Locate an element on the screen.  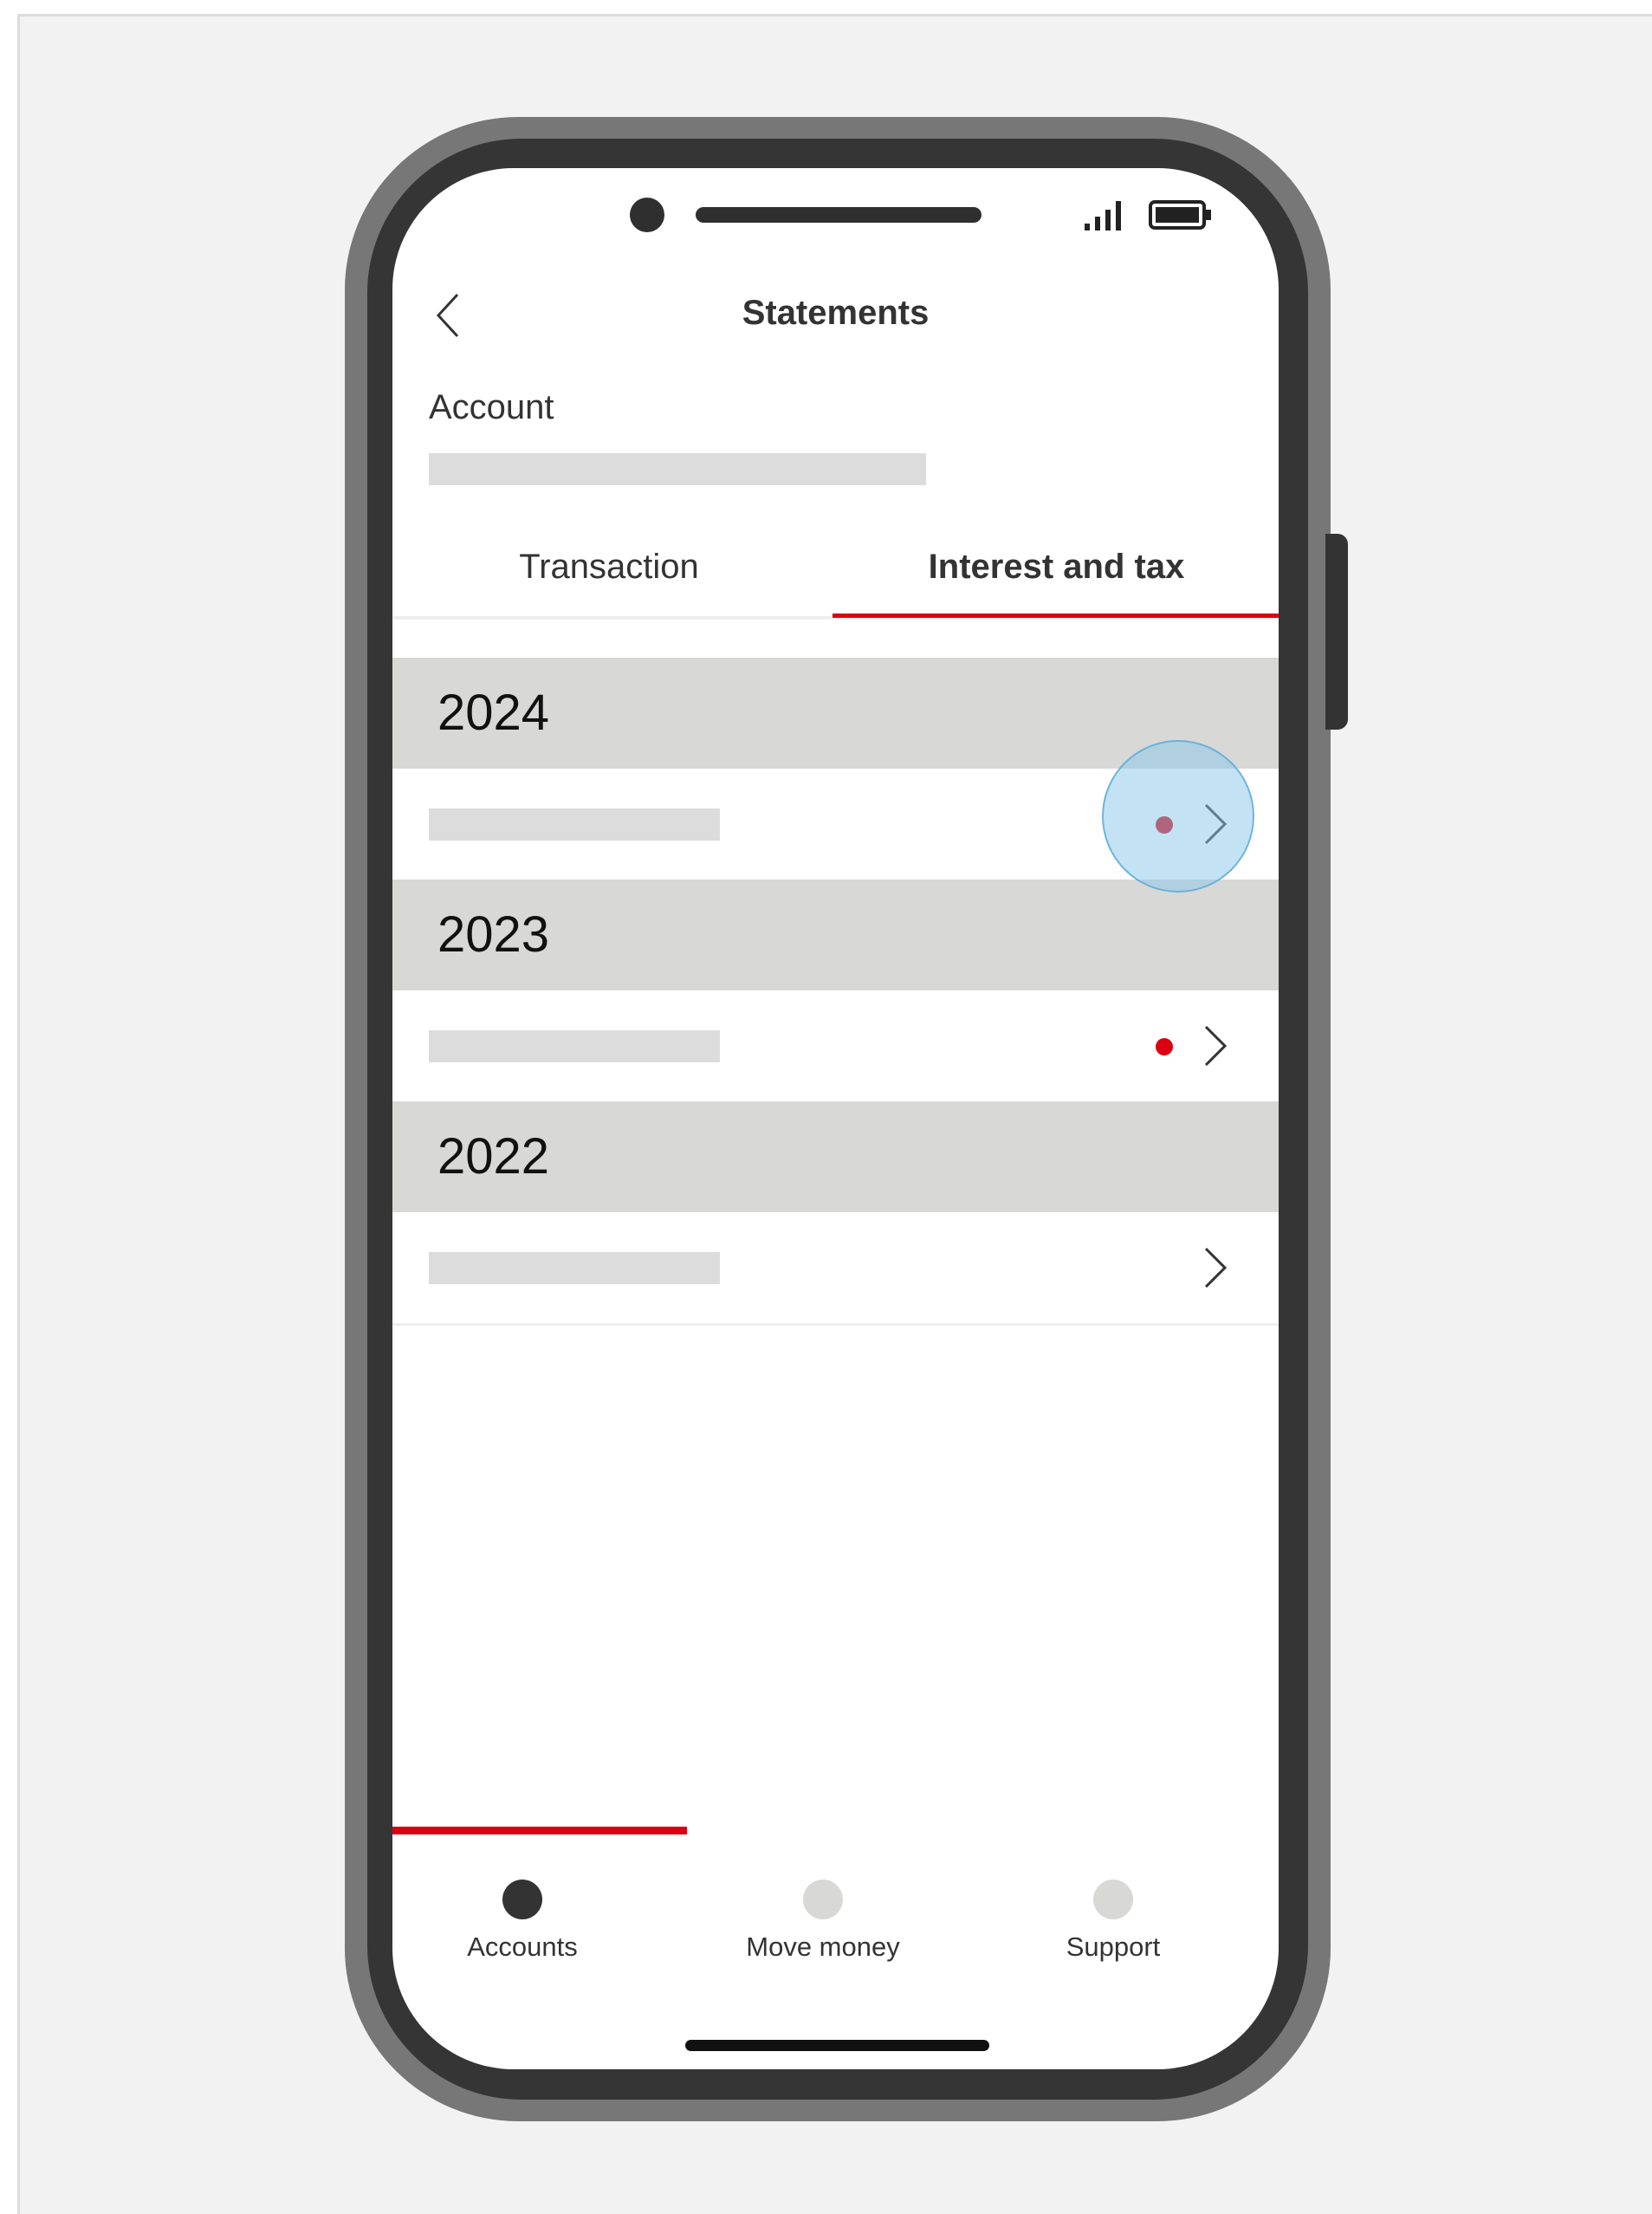
year-label: 2022 is located at coordinates (493, 1156).